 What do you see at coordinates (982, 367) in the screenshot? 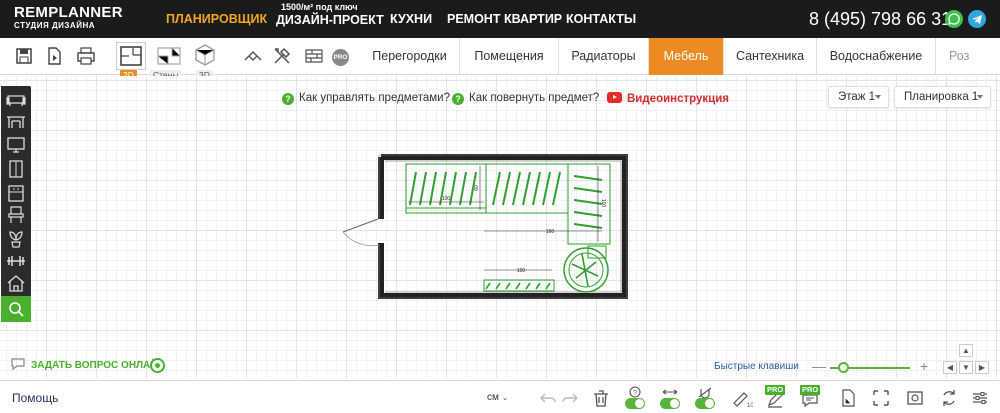
I see `pan-right-button: ▶` at bounding box center [982, 367].